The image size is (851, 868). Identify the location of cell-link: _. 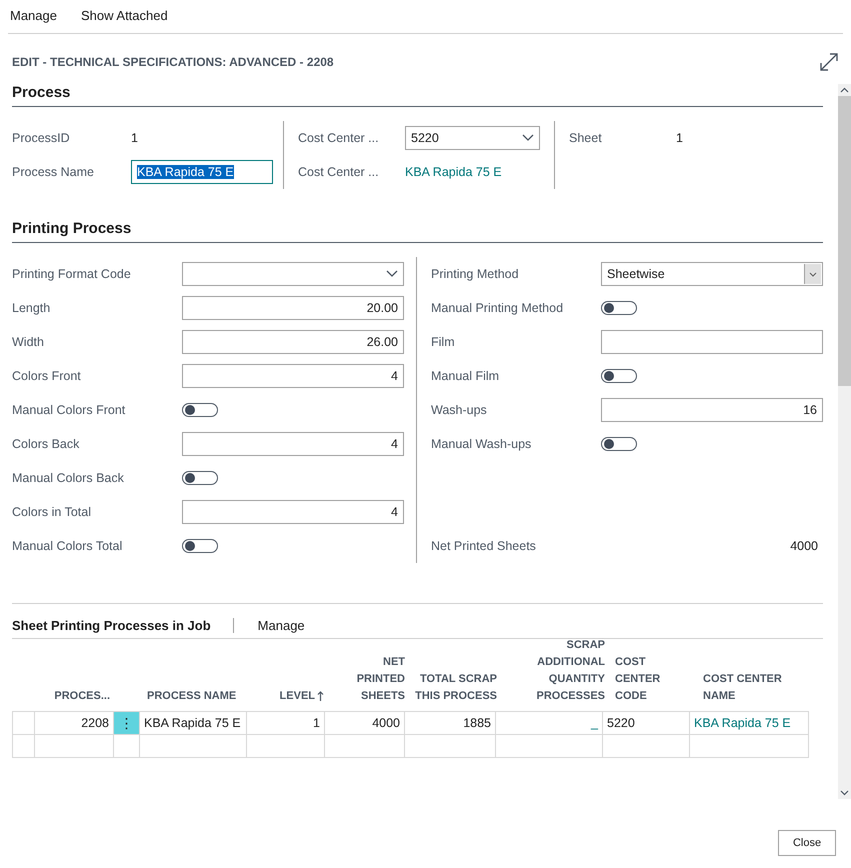
(594, 723).